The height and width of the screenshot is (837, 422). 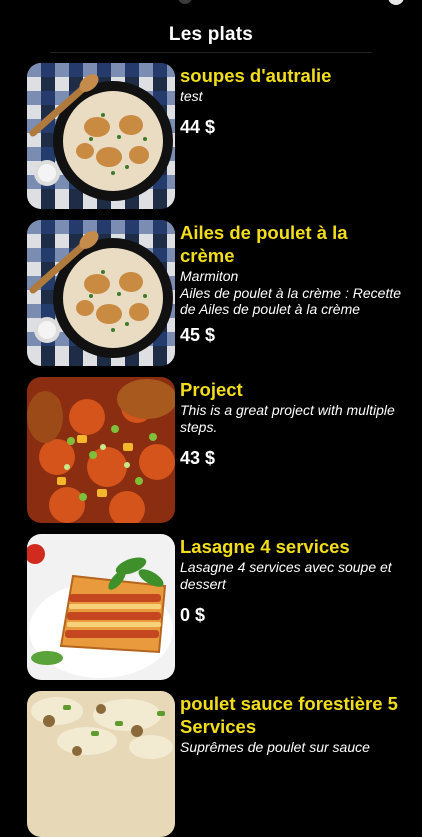 I want to click on page-title: Les plats, so click(x=211, y=34).